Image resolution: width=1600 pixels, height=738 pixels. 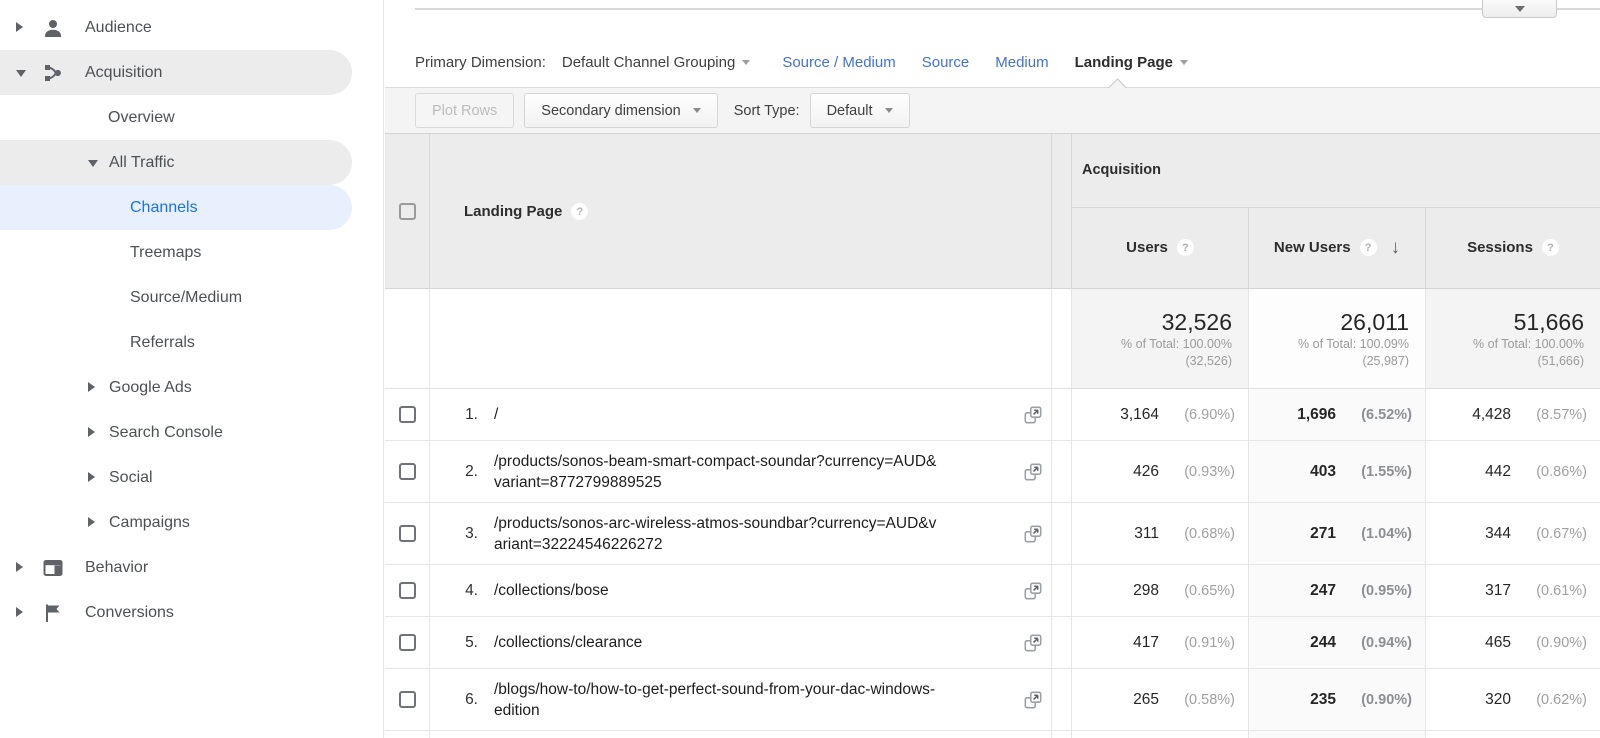 I want to click on acquisition-icon, so click(x=53, y=72).